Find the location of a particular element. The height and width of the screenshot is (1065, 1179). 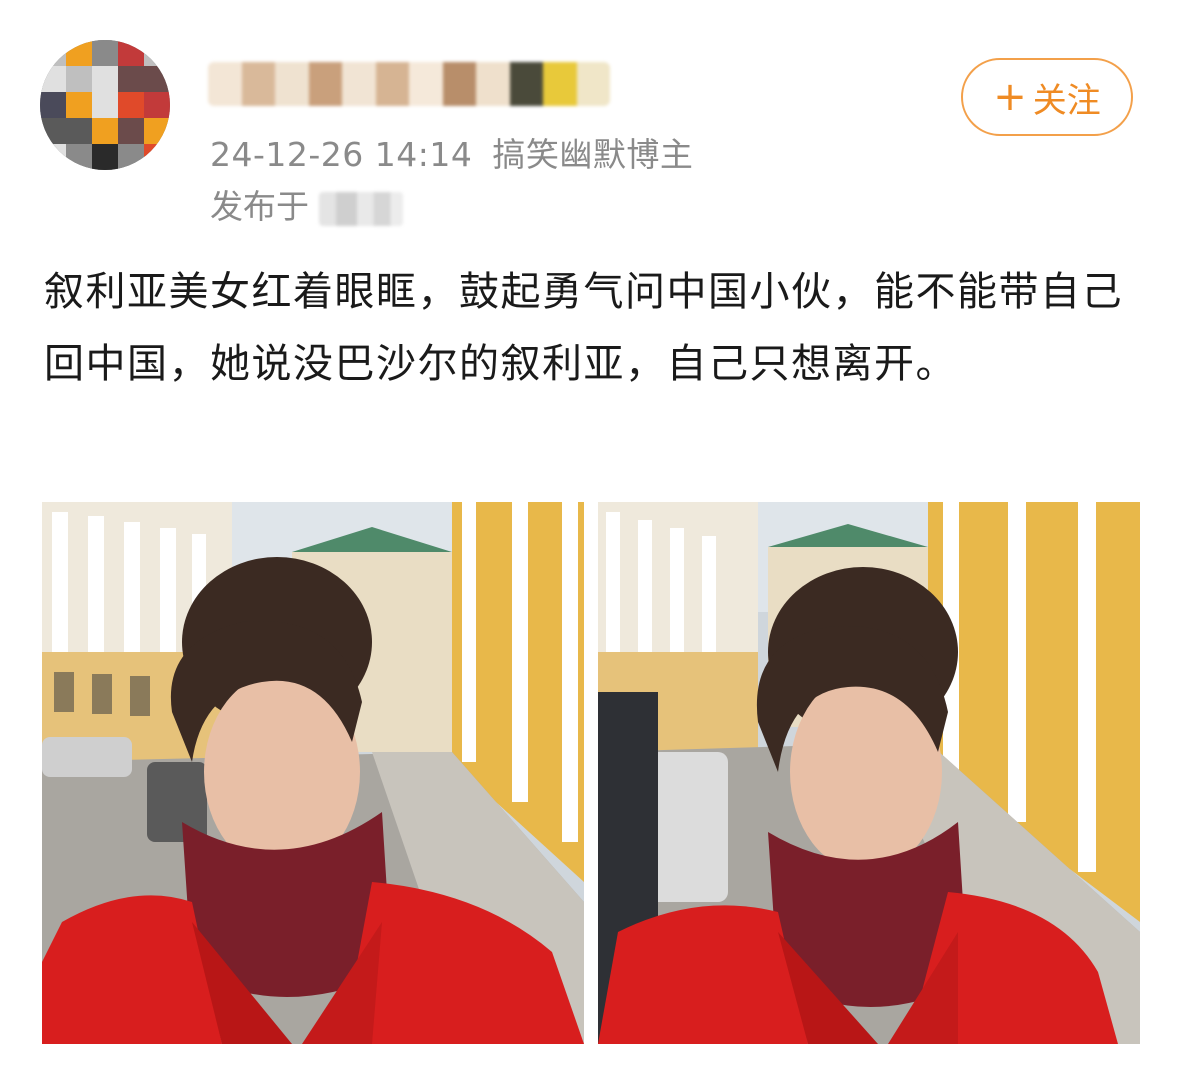

location-line: 发布于 is located at coordinates (306, 204).